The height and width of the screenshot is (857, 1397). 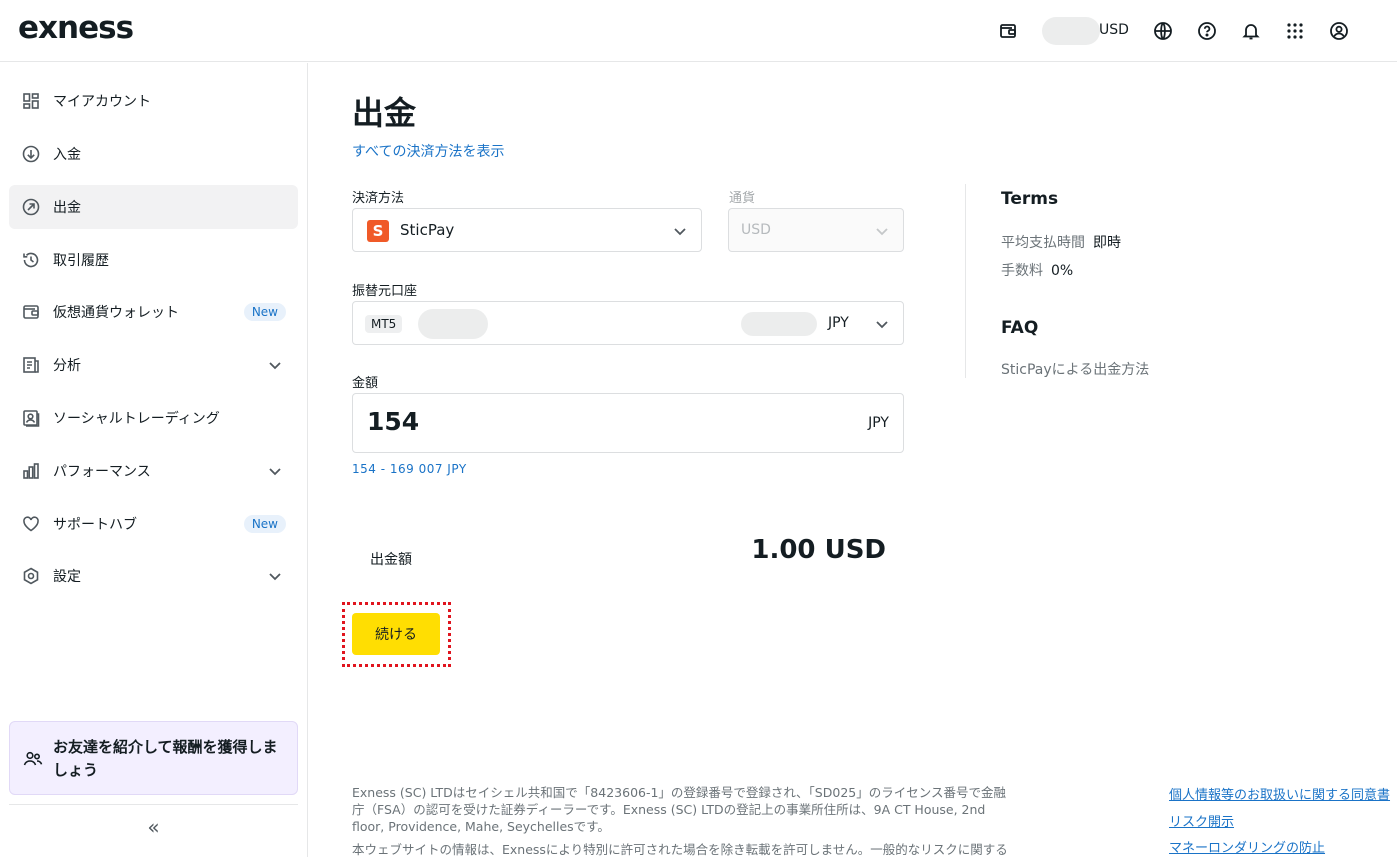 What do you see at coordinates (153, 260) in the screenshot?
I see `sidebar-item-trade-history: 取引履歴` at bounding box center [153, 260].